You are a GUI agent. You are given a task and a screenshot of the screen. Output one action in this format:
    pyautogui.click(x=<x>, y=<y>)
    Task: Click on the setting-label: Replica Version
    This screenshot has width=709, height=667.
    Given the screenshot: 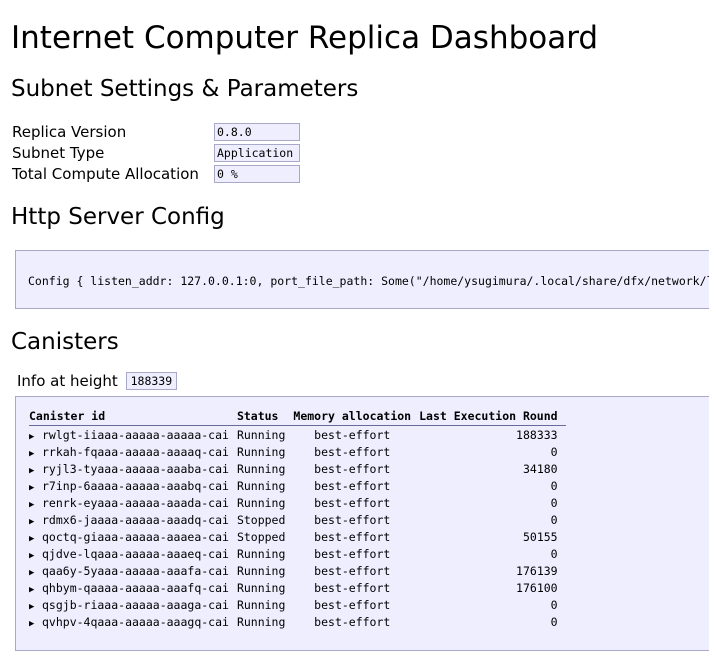 What is the action you would take?
    pyautogui.click(x=69, y=131)
    